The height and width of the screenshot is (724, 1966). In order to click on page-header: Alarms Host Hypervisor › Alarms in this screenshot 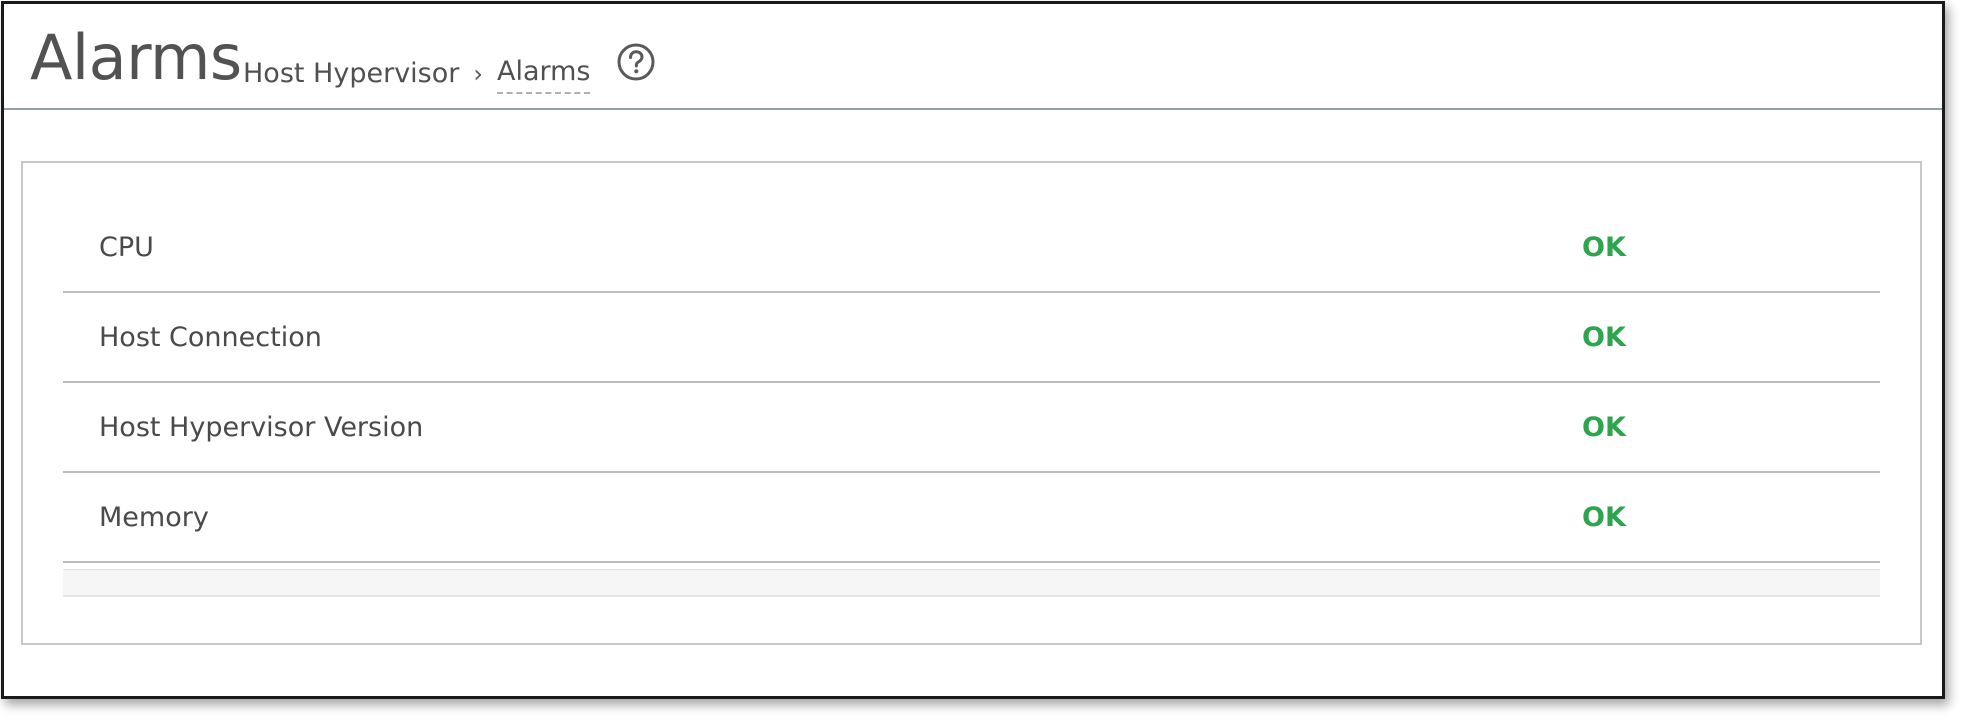, I will do `click(973, 57)`.